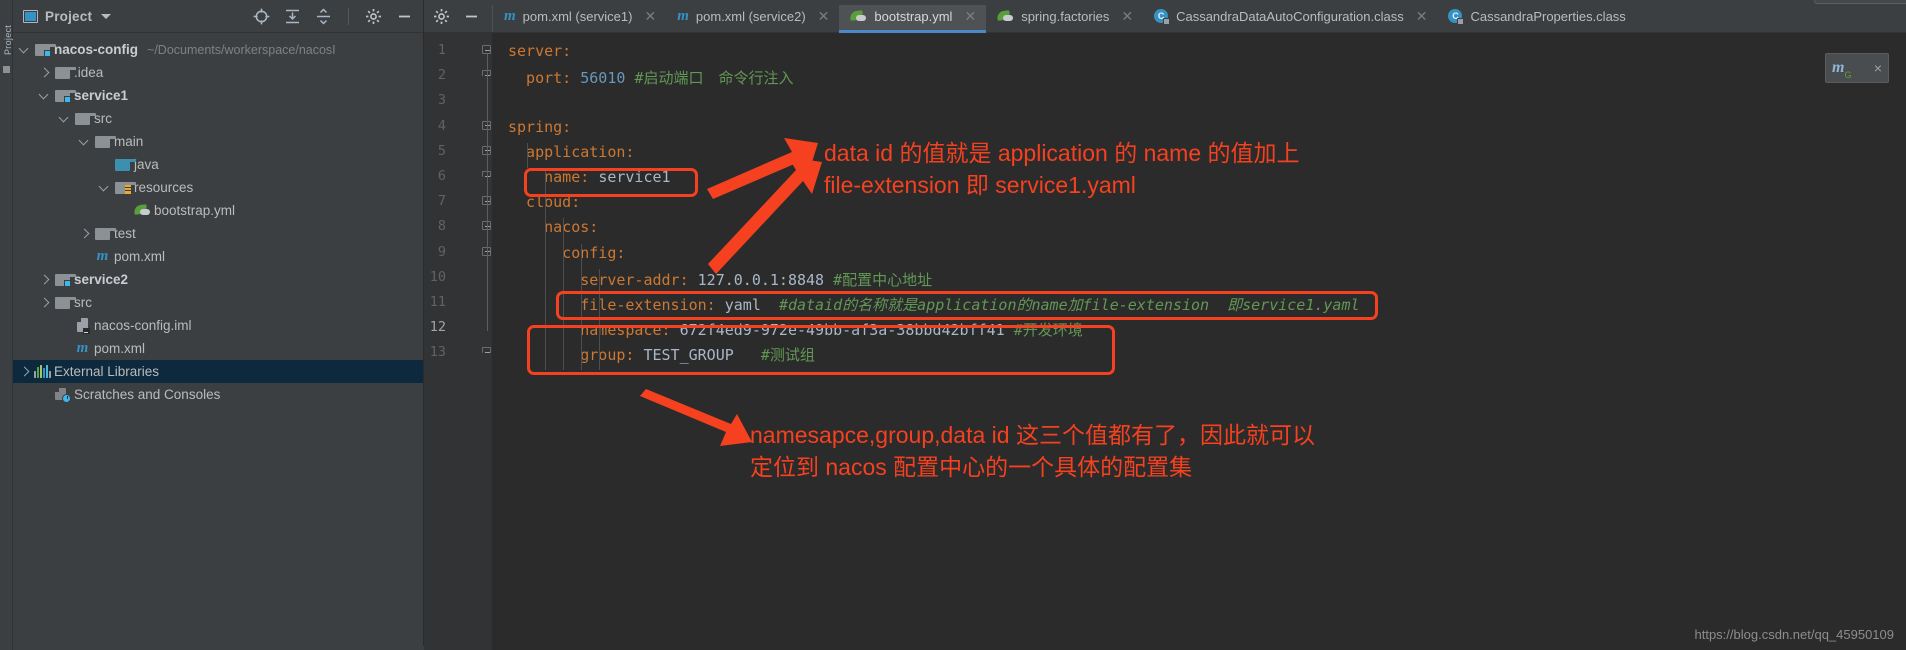 This screenshot has height=650, width=1906. Describe the element at coordinates (30, 16) in the screenshot. I see `project-view-icon` at that location.